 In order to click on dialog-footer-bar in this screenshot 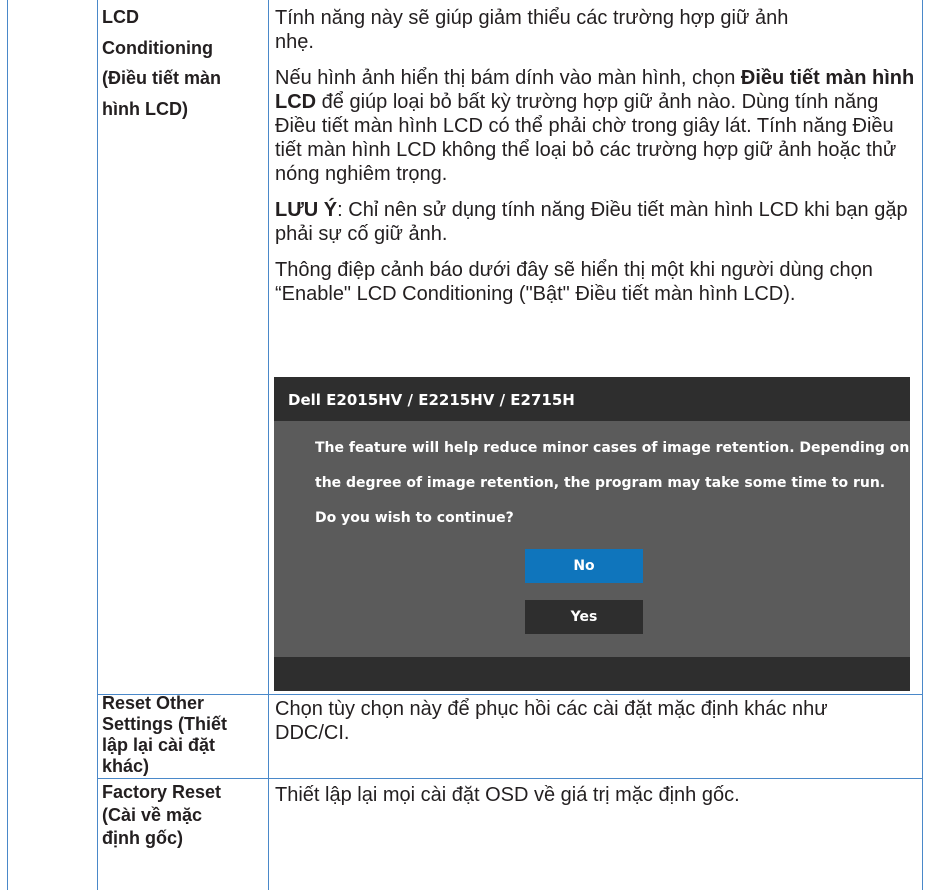, I will do `click(592, 674)`.